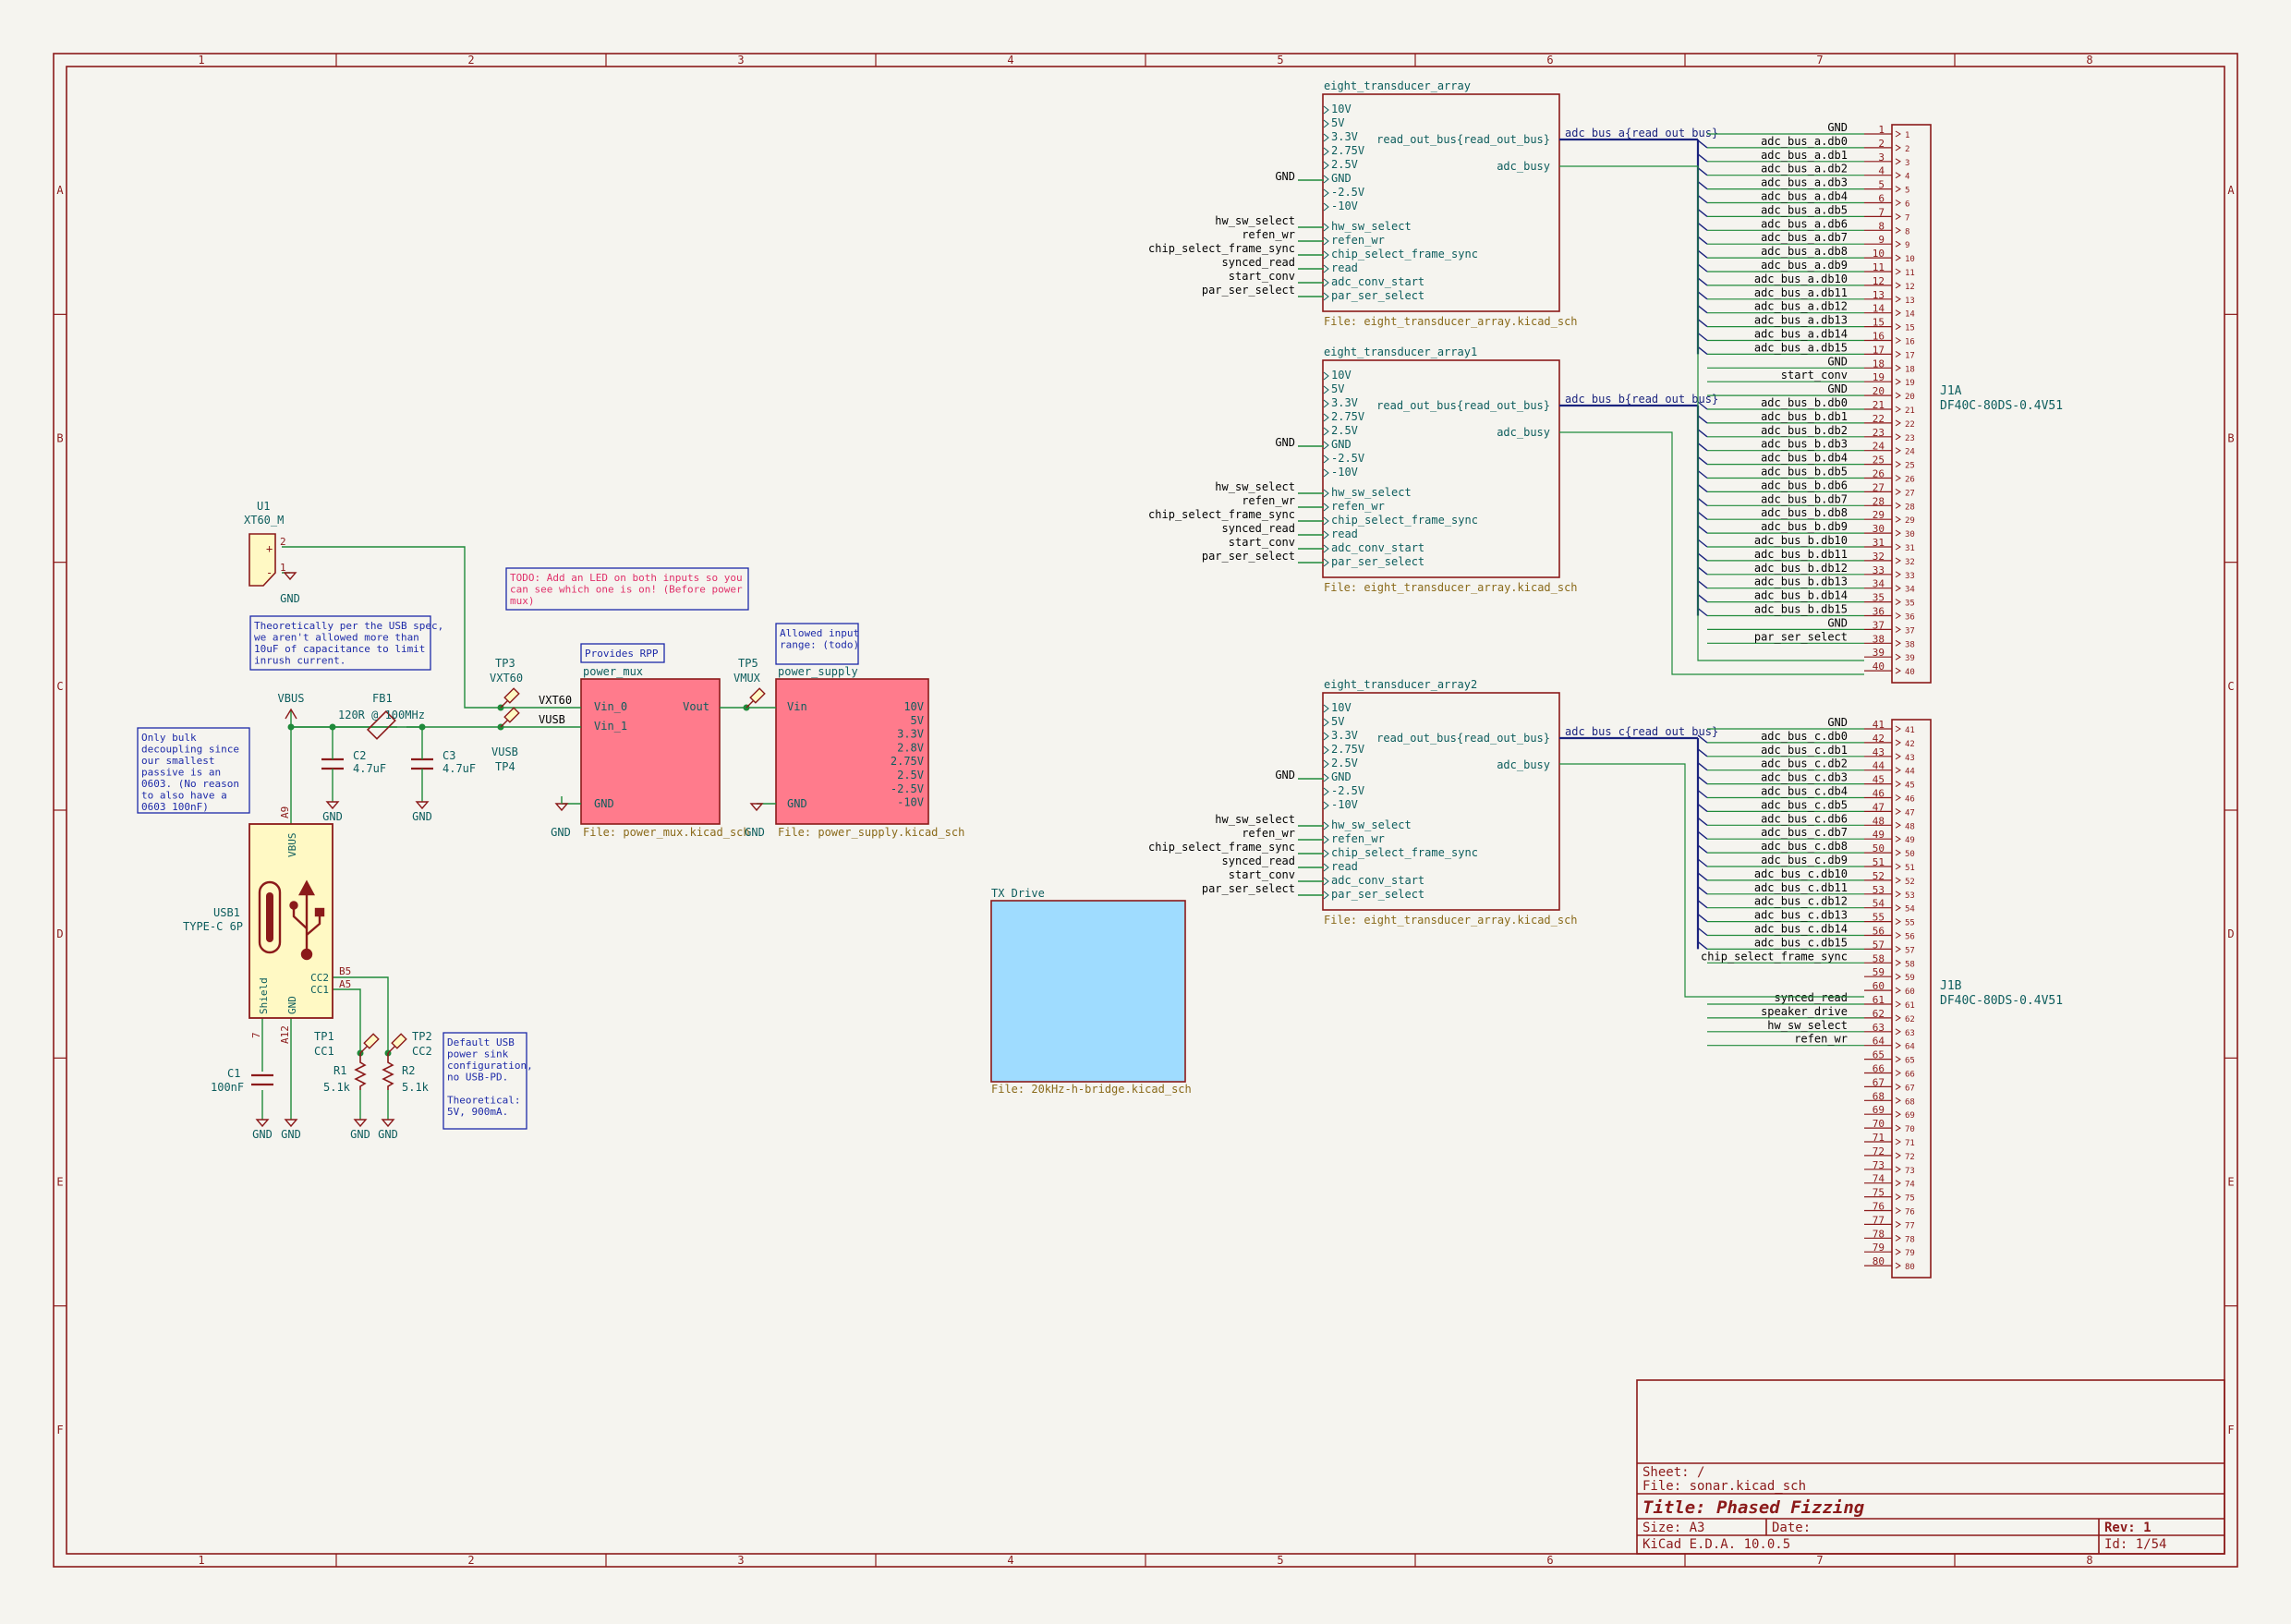  What do you see at coordinates (1801, 901) in the screenshot?
I see `connector-net-label: adc_bus_c.db12` at bounding box center [1801, 901].